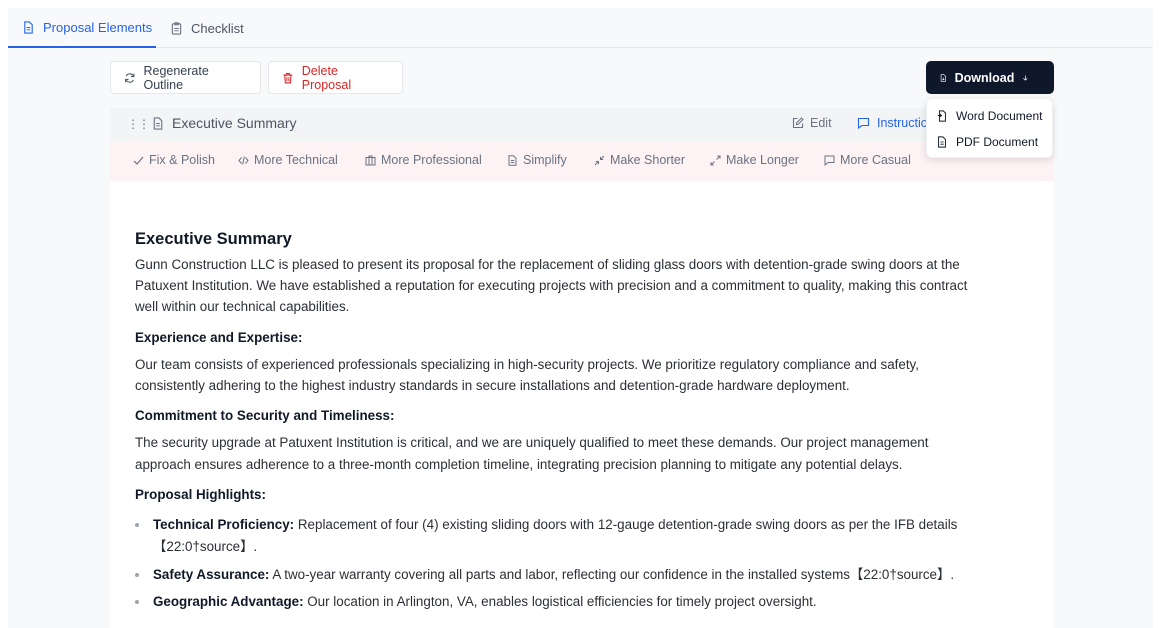  Describe the element at coordinates (265, 415) in the screenshot. I see `subheading-commitment: Commitment to Security and Timeliness:` at that location.